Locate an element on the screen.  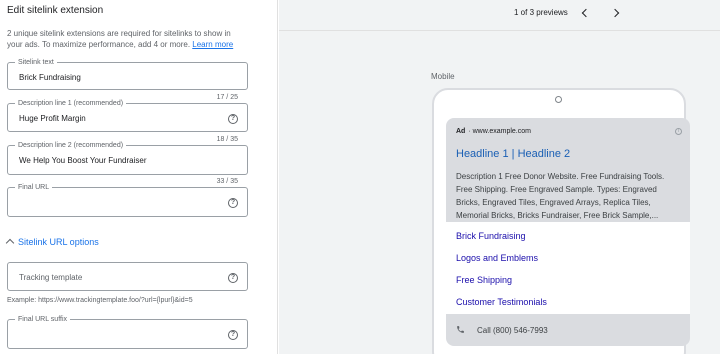
description-line-2-value: We Help You Boost Your Fundraiser is located at coordinates (83, 160).